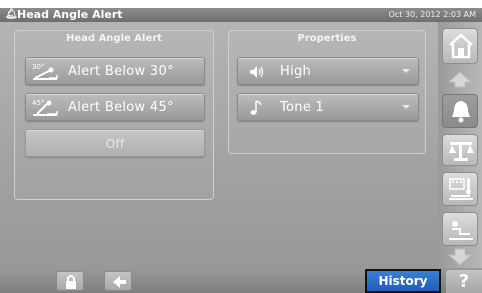  I want to click on bell-icon, so click(461, 112).